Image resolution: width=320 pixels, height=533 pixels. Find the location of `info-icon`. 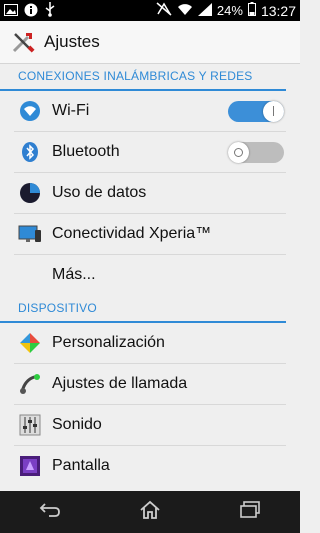

info-icon is located at coordinates (31, 12).